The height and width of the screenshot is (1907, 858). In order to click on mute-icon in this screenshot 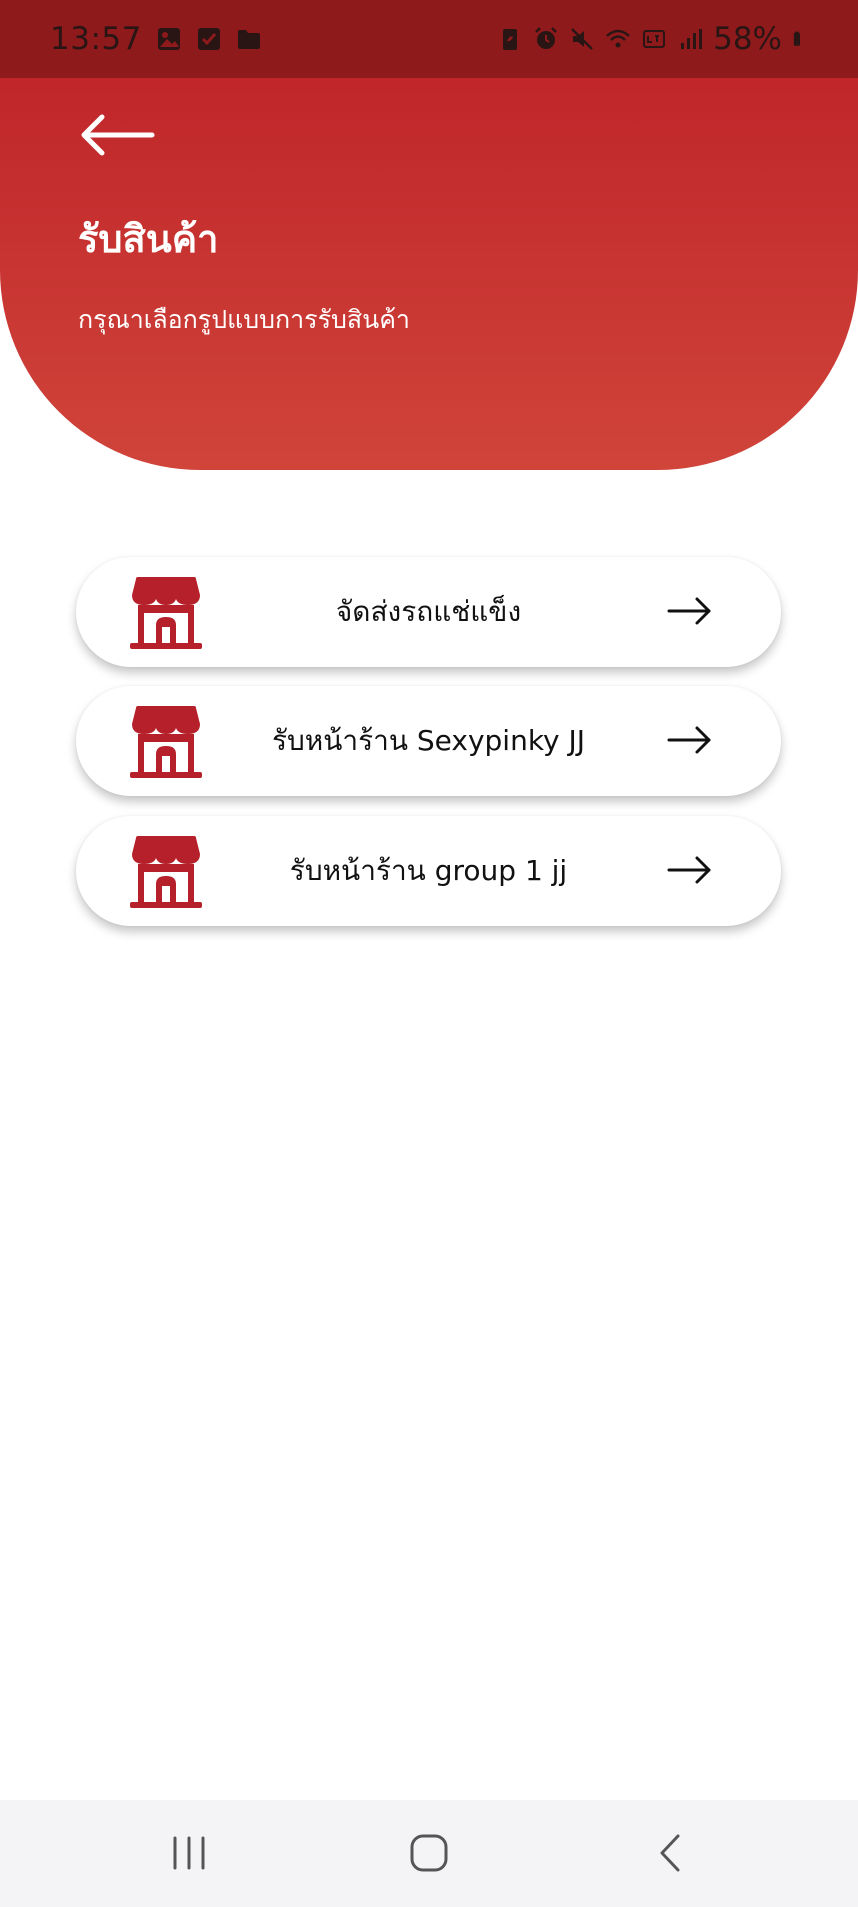, I will do `click(582, 39)`.